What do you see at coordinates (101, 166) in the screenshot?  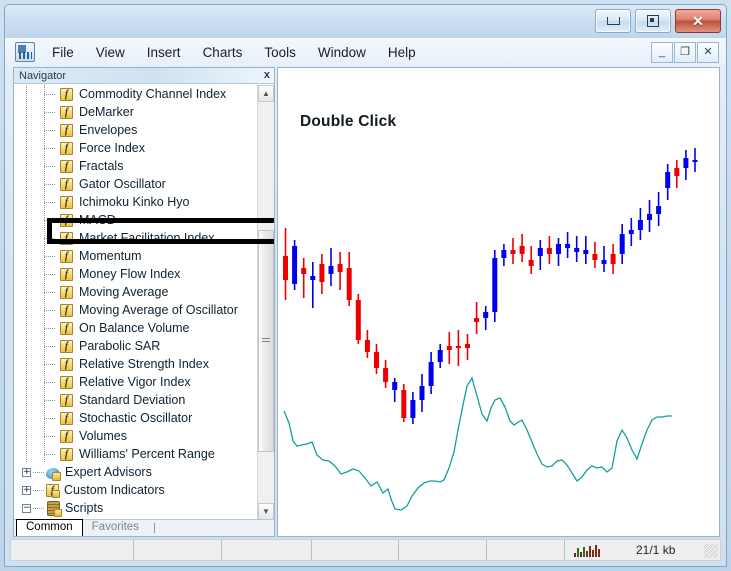 I see `tree-item-label: Fractals` at bounding box center [101, 166].